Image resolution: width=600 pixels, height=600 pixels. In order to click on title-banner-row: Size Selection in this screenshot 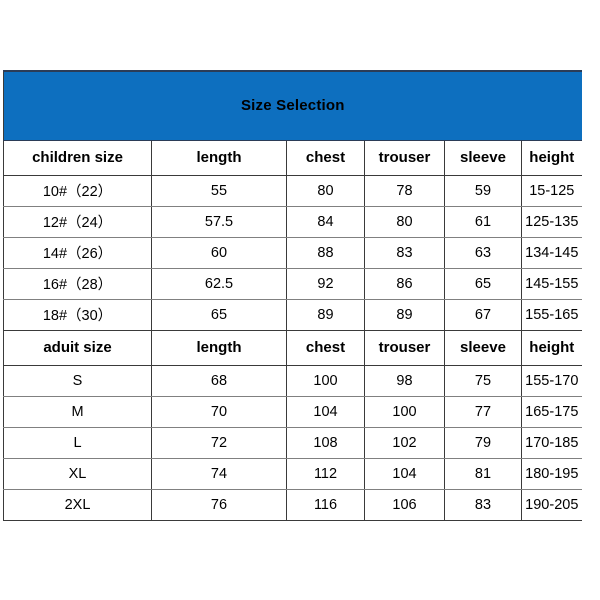, I will do `click(292, 105)`.